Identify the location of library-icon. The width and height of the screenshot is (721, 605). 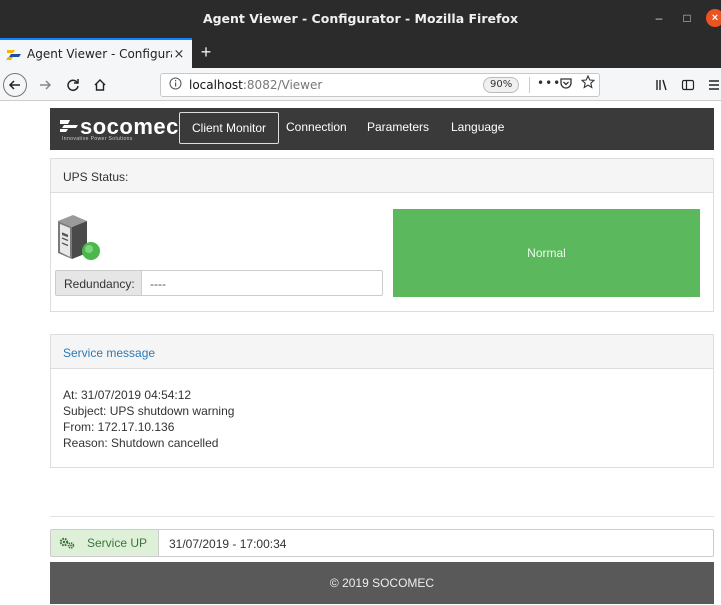
(661, 85).